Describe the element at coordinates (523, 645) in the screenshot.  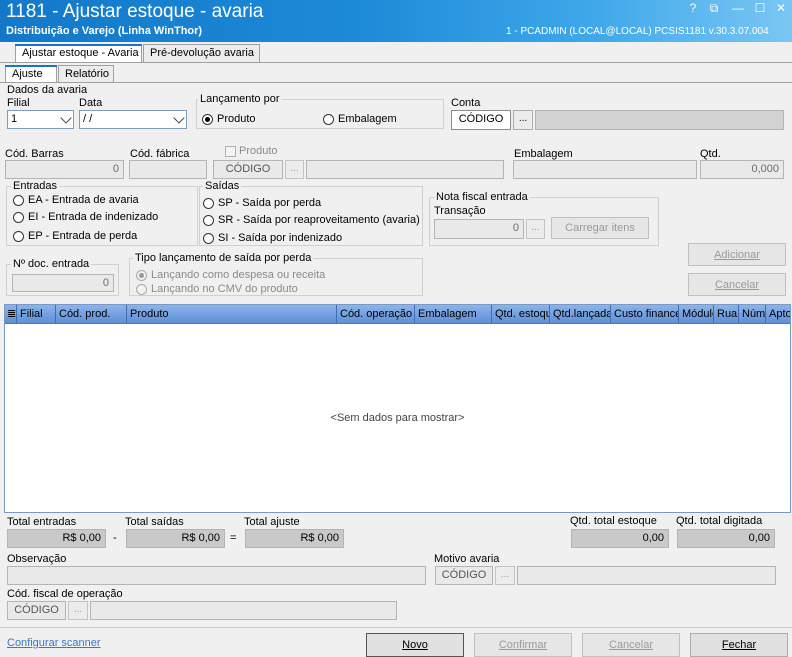
I see `confirmar-button: Confirmar` at that location.